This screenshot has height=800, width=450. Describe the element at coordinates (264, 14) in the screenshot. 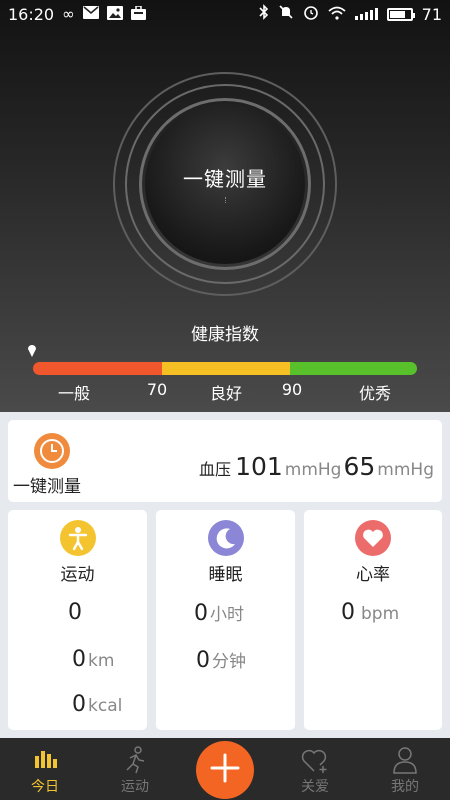

I see `bluetooth-icon` at that location.